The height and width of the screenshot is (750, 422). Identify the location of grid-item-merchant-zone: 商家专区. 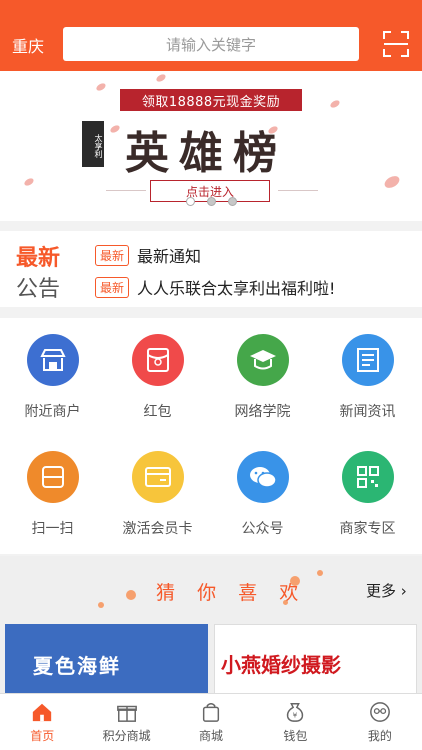
(367, 494).